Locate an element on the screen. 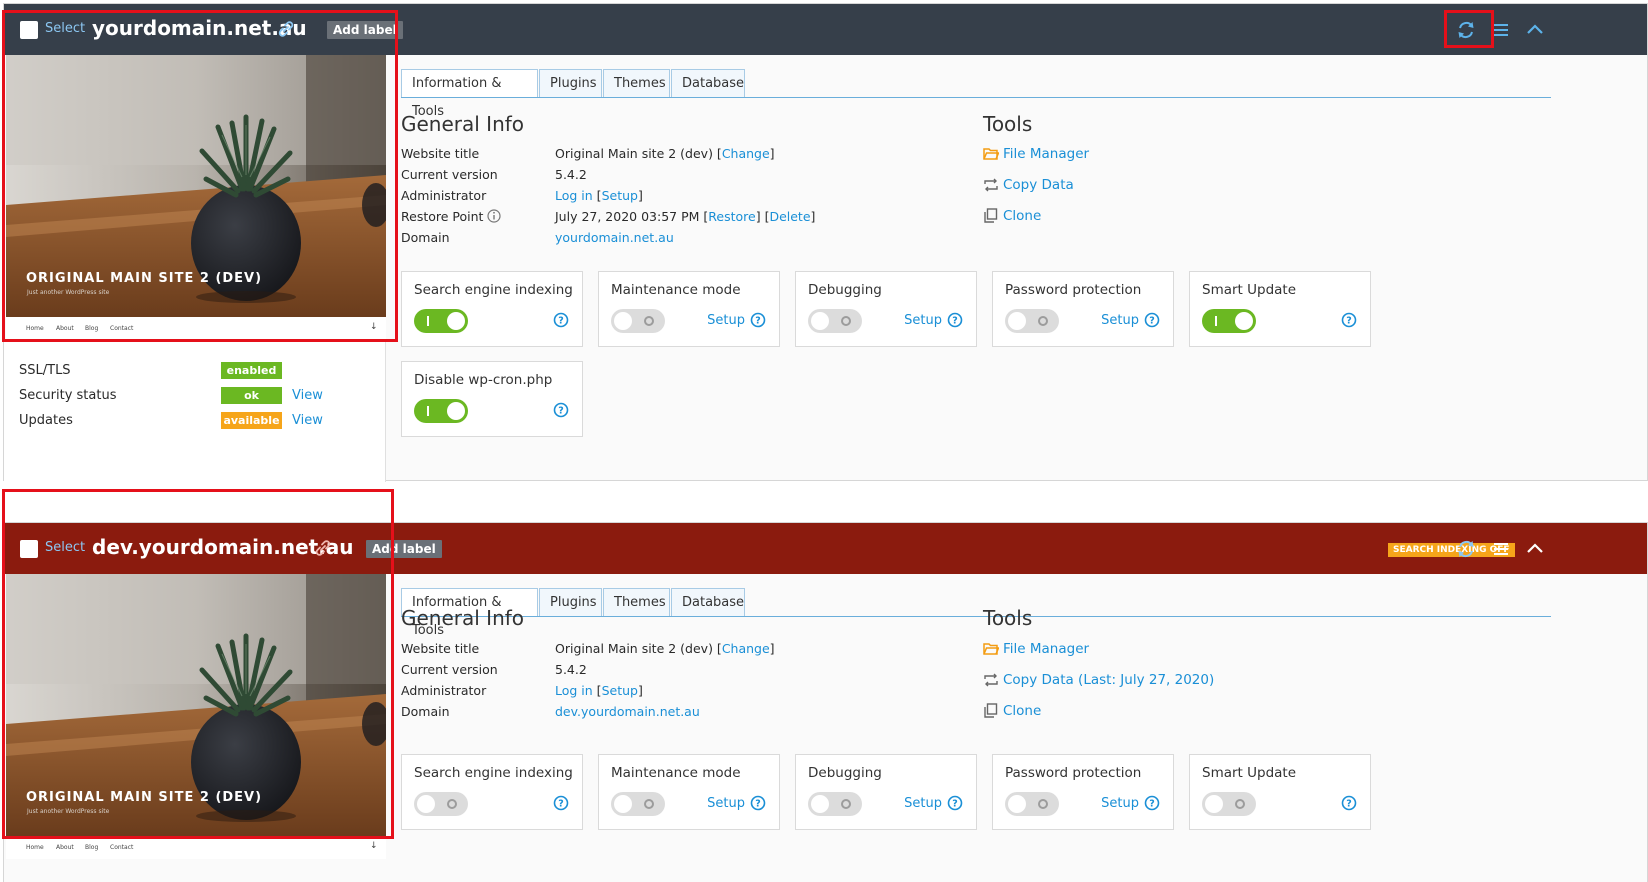  current-version-label: Current version is located at coordinates (449, 669).